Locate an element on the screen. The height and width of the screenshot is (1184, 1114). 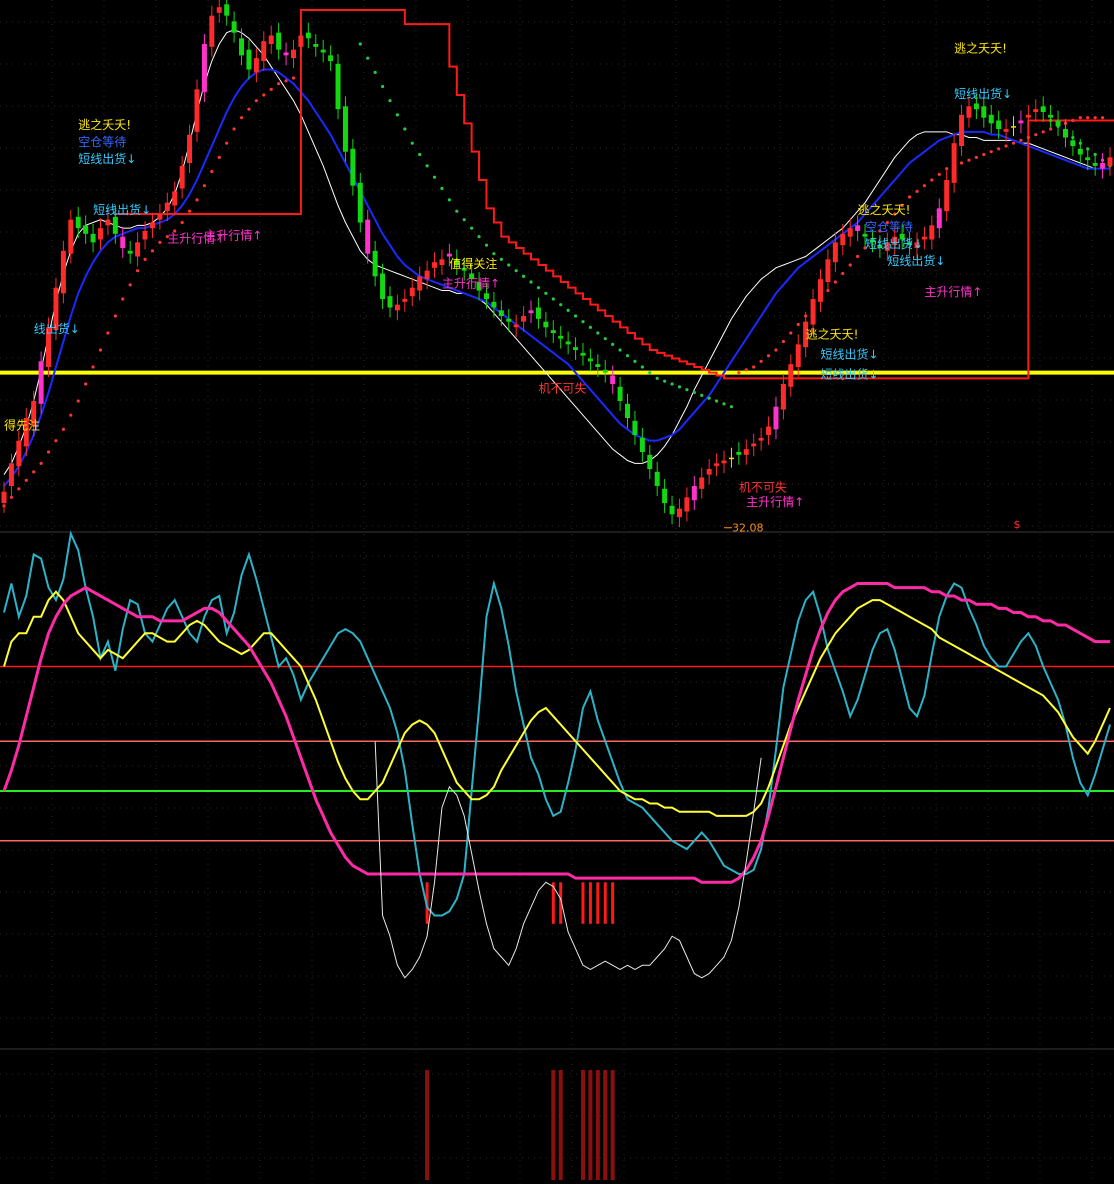
volume-bar is located at coordinates (597, 1125).